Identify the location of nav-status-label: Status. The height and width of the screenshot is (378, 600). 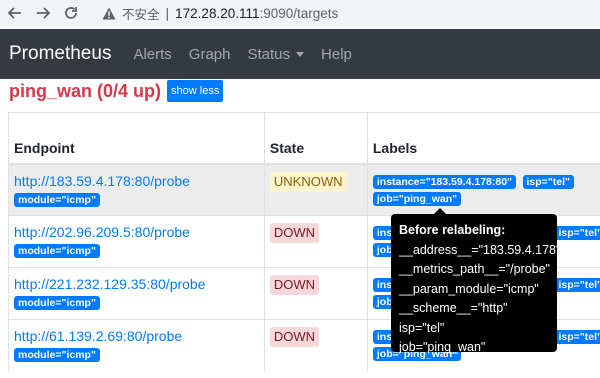
(269, 54).